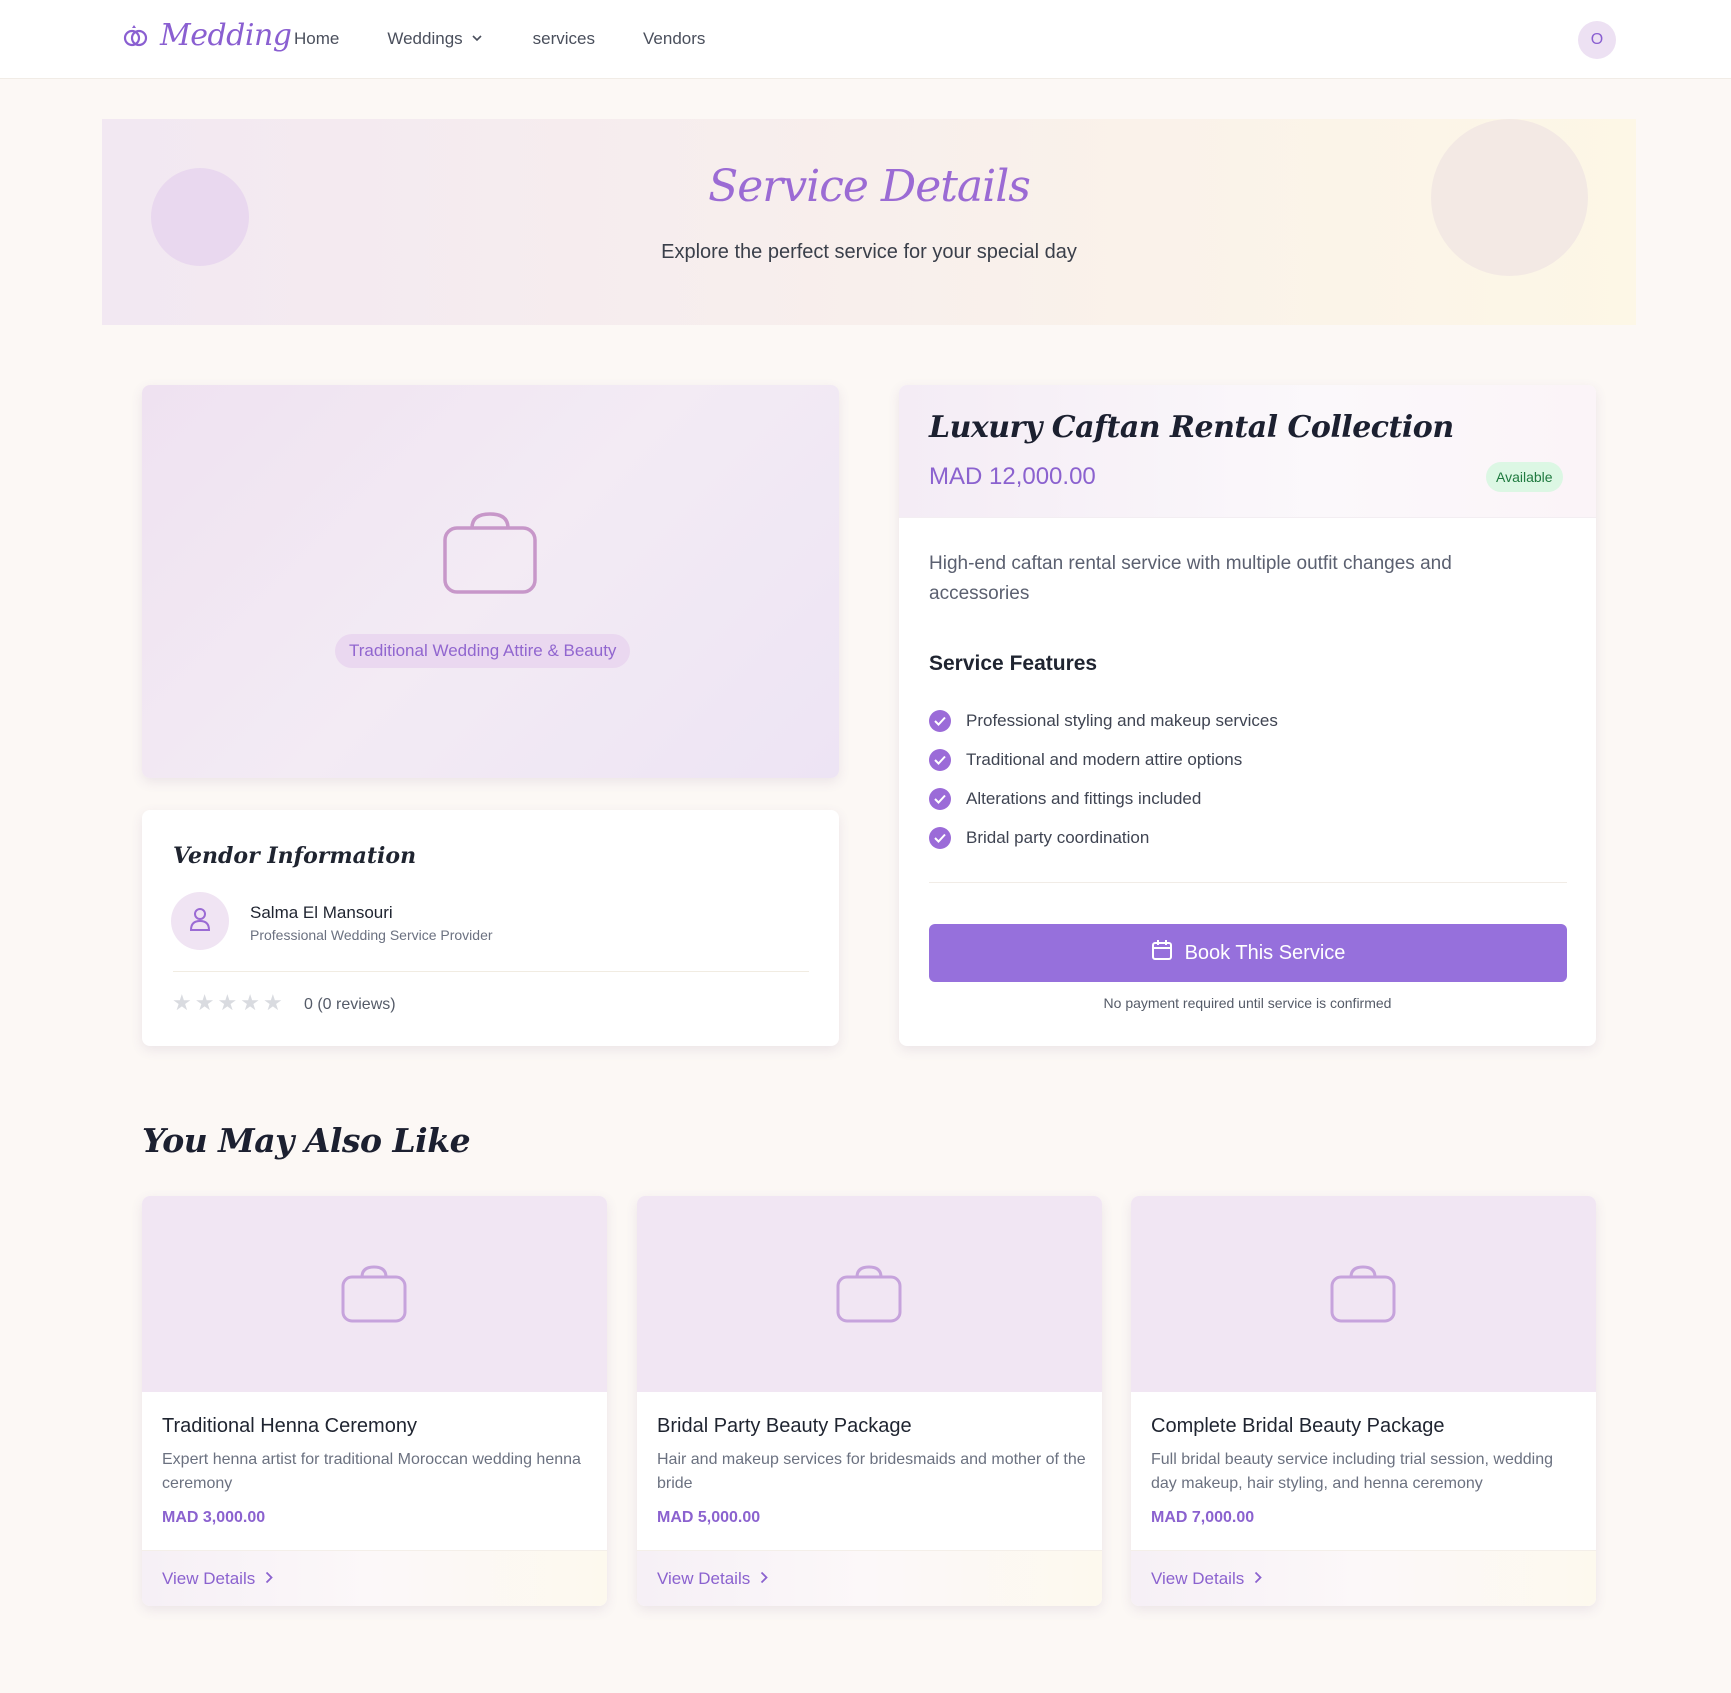  I want to click on related-heading: You May Also Like, so click(306, 1140).